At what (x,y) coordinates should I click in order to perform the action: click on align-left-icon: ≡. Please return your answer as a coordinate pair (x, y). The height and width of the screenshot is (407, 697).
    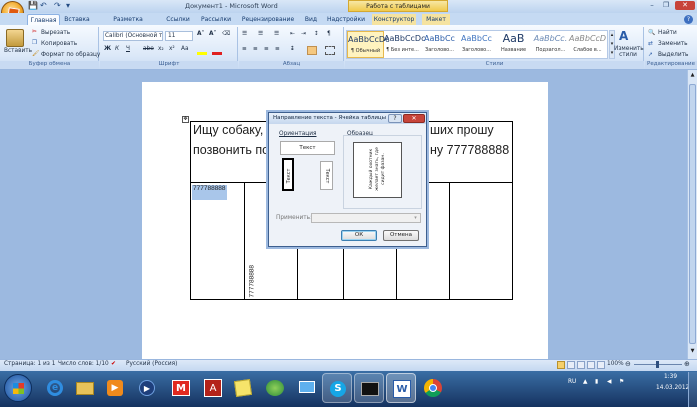
    Looking at the image, I should click on (244, 49).